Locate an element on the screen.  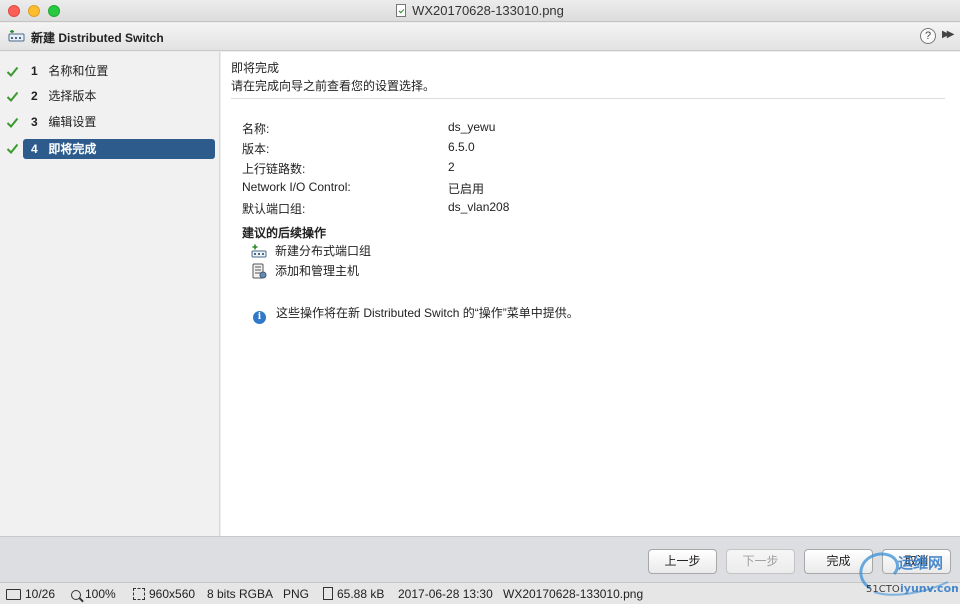
setting-label-nioc: Network I/O Control: is located at coordinates (296, 187).